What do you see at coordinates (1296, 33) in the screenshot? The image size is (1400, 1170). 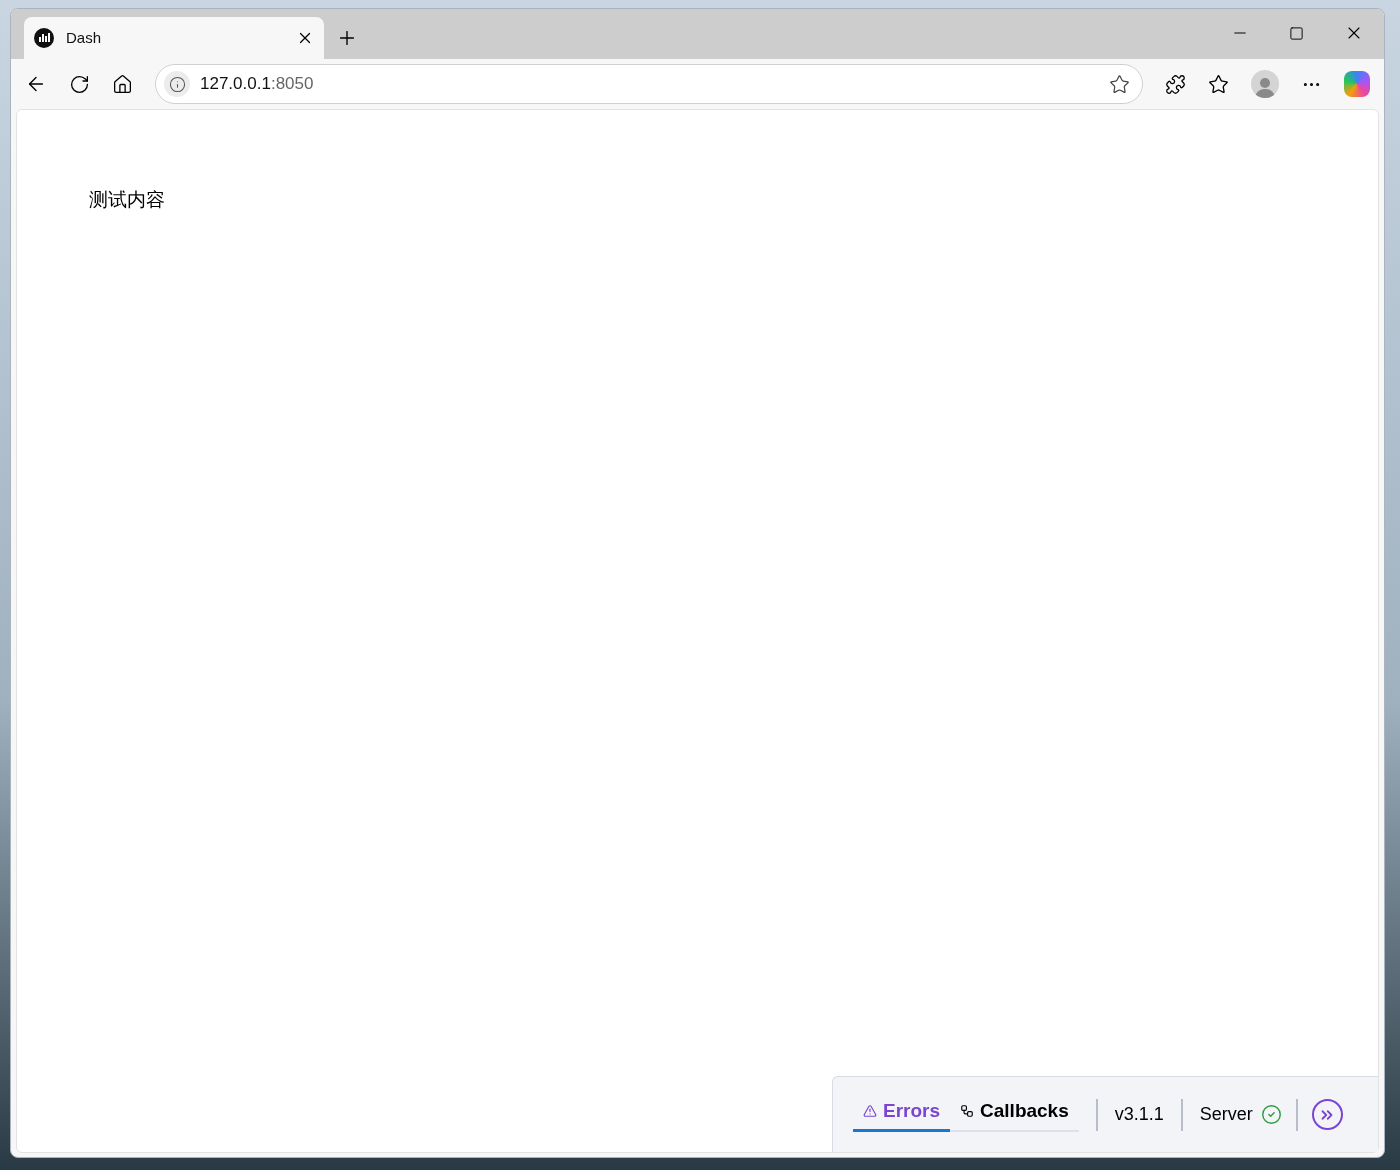 I see `maximize-icon` at bounding box center [1296, 33].